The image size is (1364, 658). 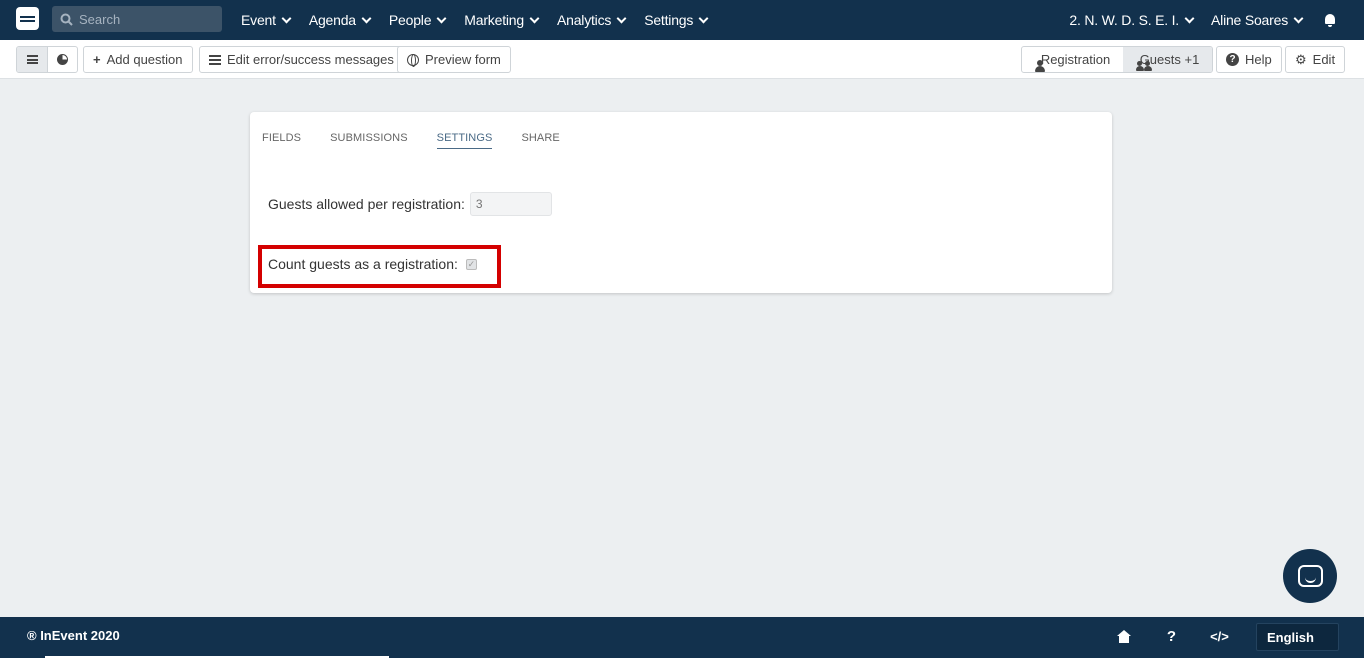 What do you see at coordinates (258, 20) in the screenshot?
I see `menu-event-label: Event` at bounding box center [258, 20].